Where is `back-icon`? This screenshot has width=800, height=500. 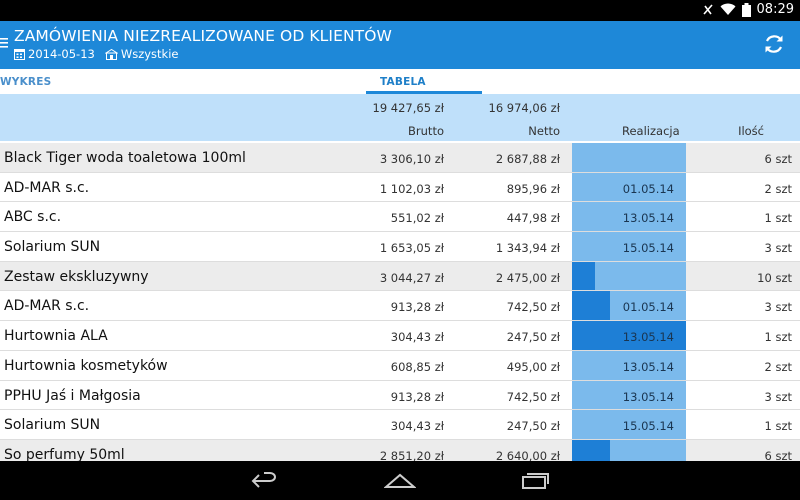 back-icon is located at coordinates (263, 480).